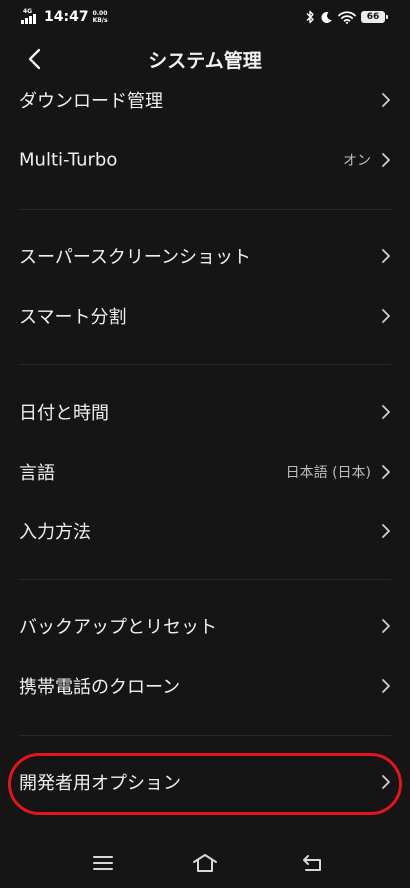 The width and height of the screenshot is (410, 888). I want to click on setting-label: ダウンロード管理, so click(91, 101).